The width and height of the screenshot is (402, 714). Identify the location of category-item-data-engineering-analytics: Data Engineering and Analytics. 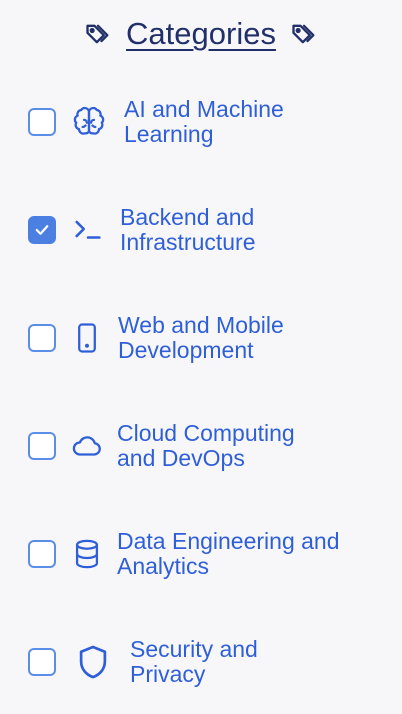
(208, 554).